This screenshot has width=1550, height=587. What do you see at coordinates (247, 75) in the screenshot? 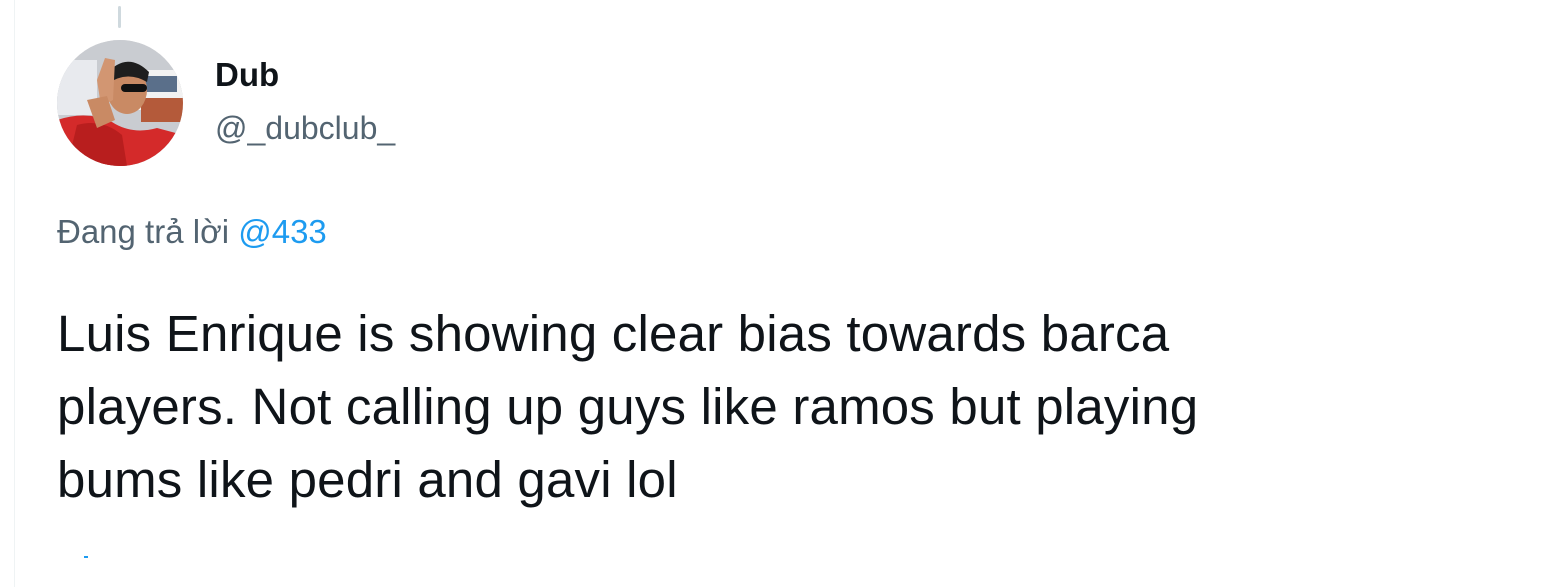
I see `display-name: Dub` at bounding box center [247, 75].